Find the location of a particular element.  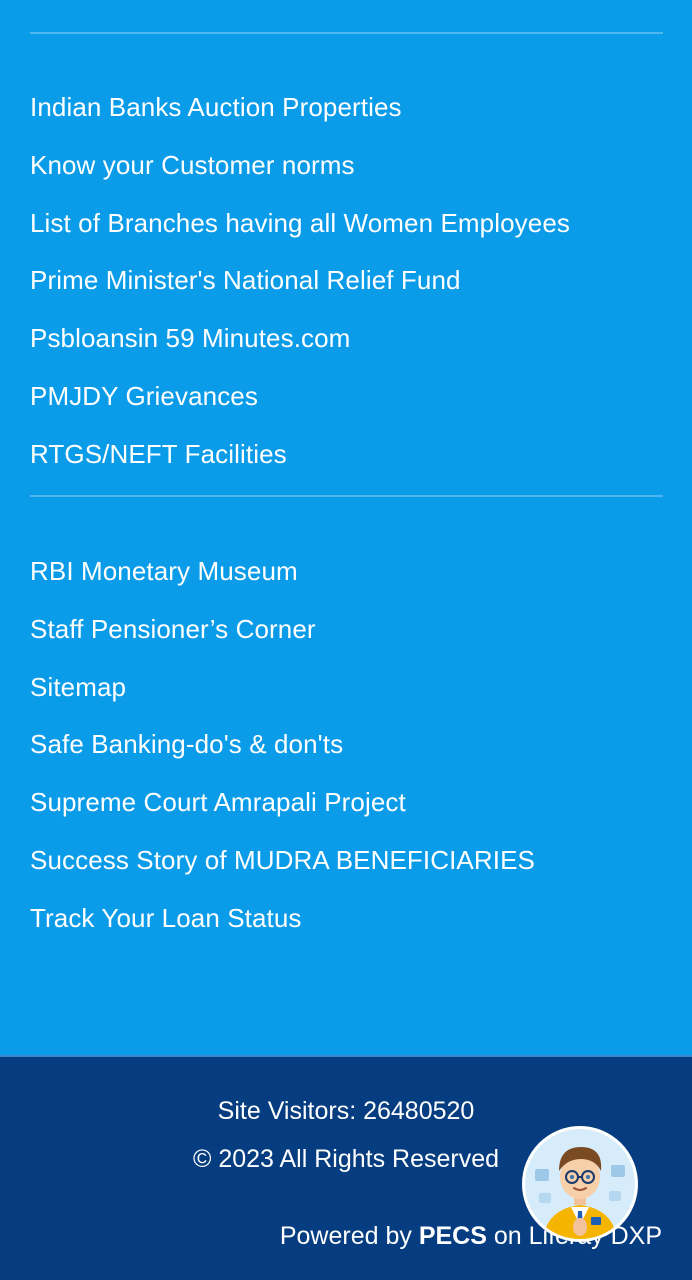

list-item: Track Your Loan Status is located at coordinates (282, 933).